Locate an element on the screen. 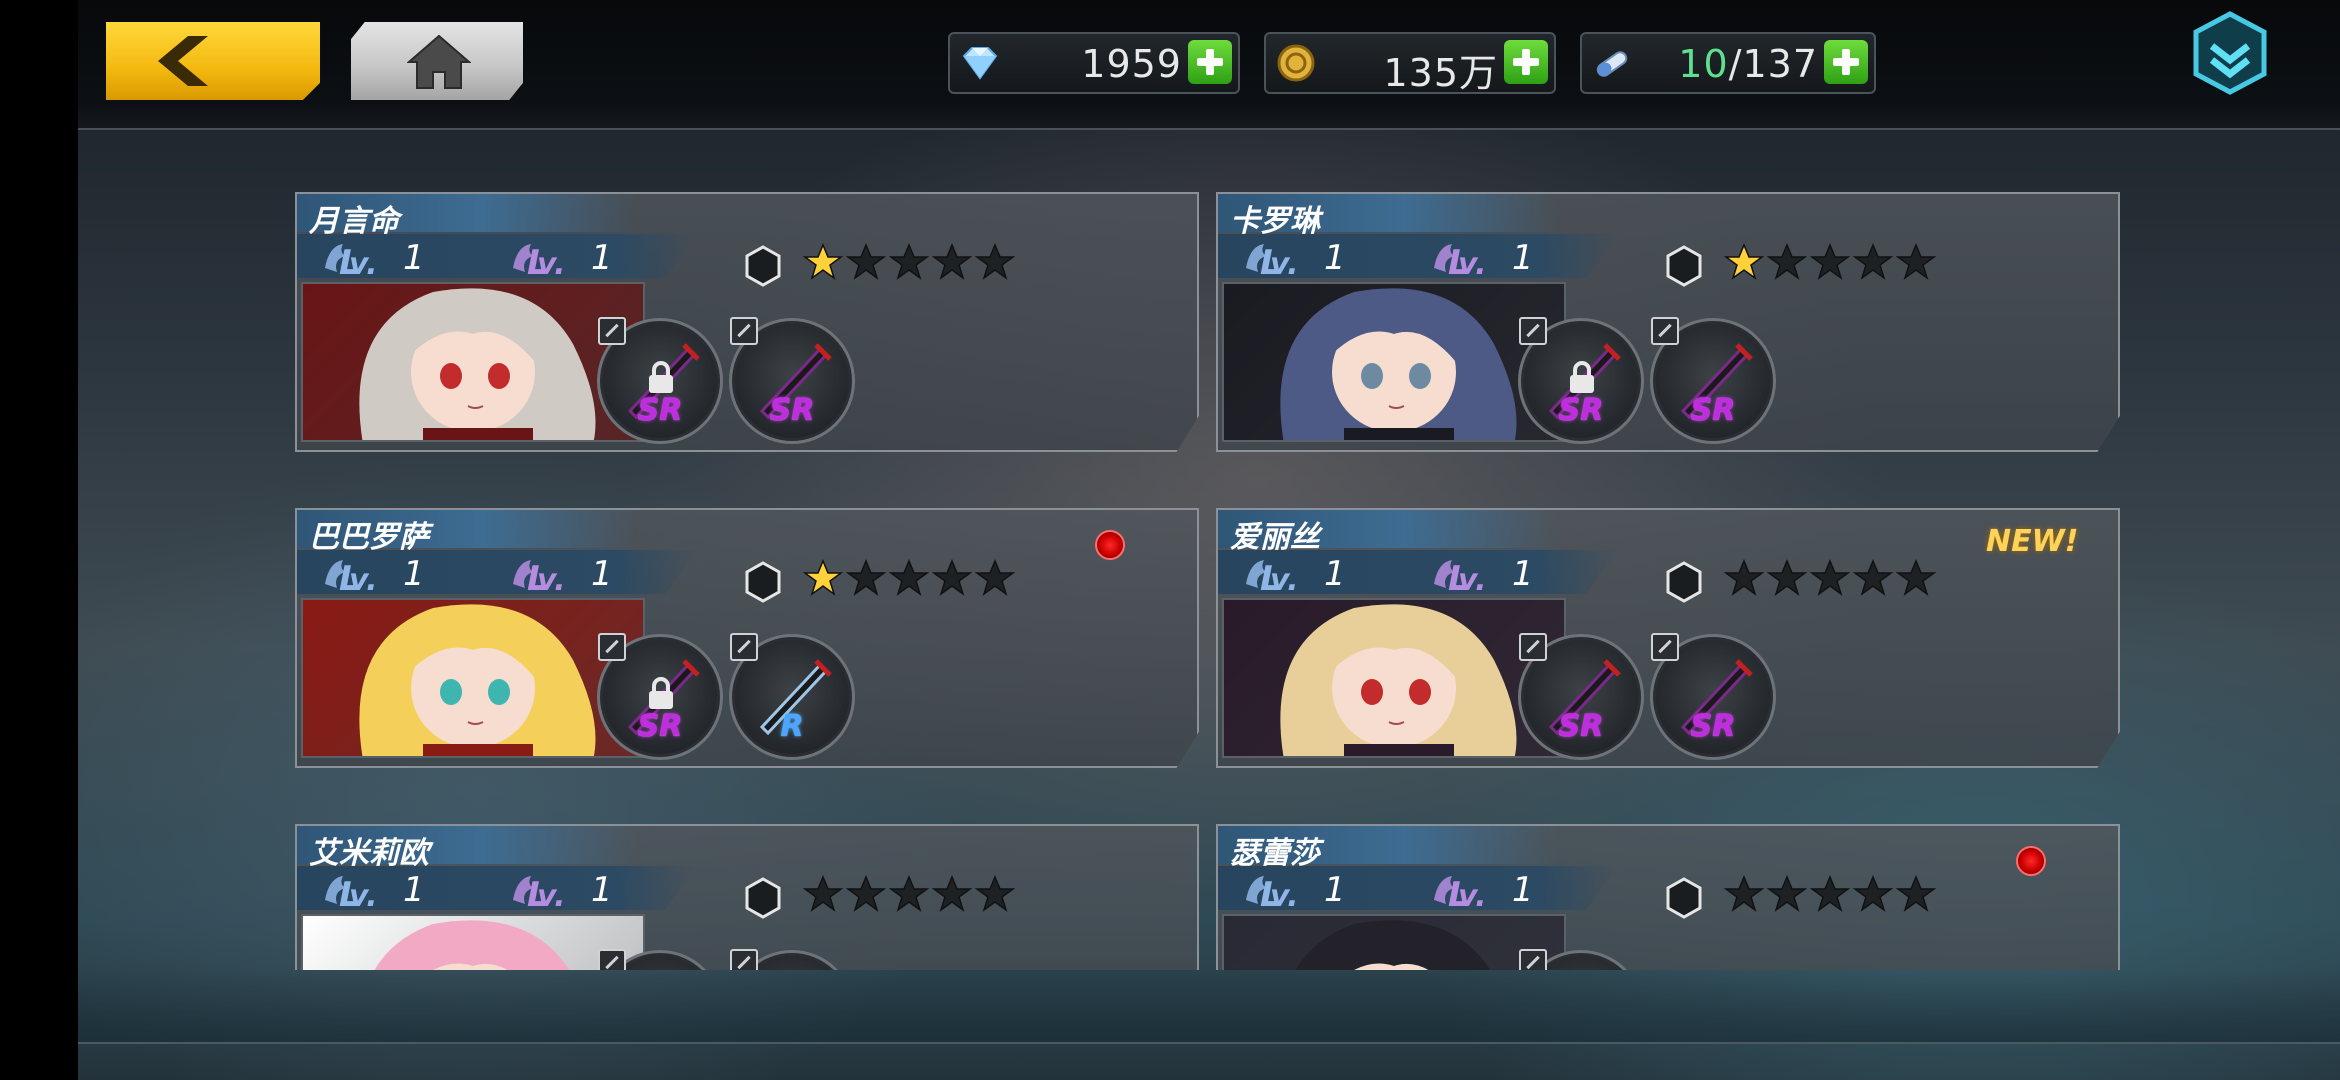  character-card: 爱丽丝 v. L 1 v. L 1 SR SR NEW! is located at coordinates (1668, 638).